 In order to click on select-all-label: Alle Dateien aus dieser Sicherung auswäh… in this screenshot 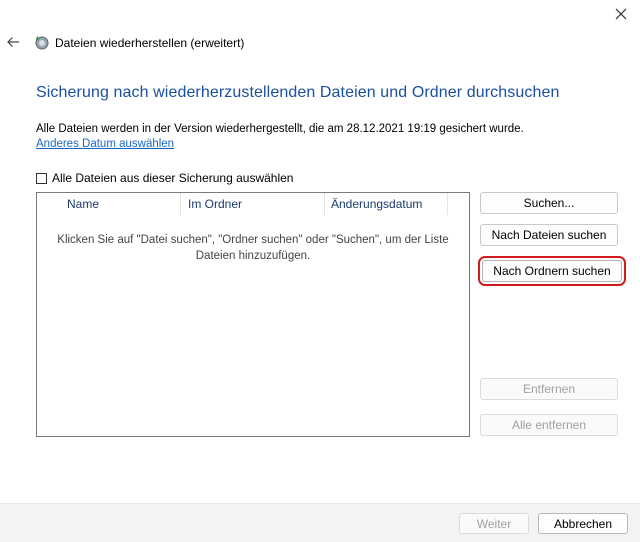, I will do `click(173, 178)`.